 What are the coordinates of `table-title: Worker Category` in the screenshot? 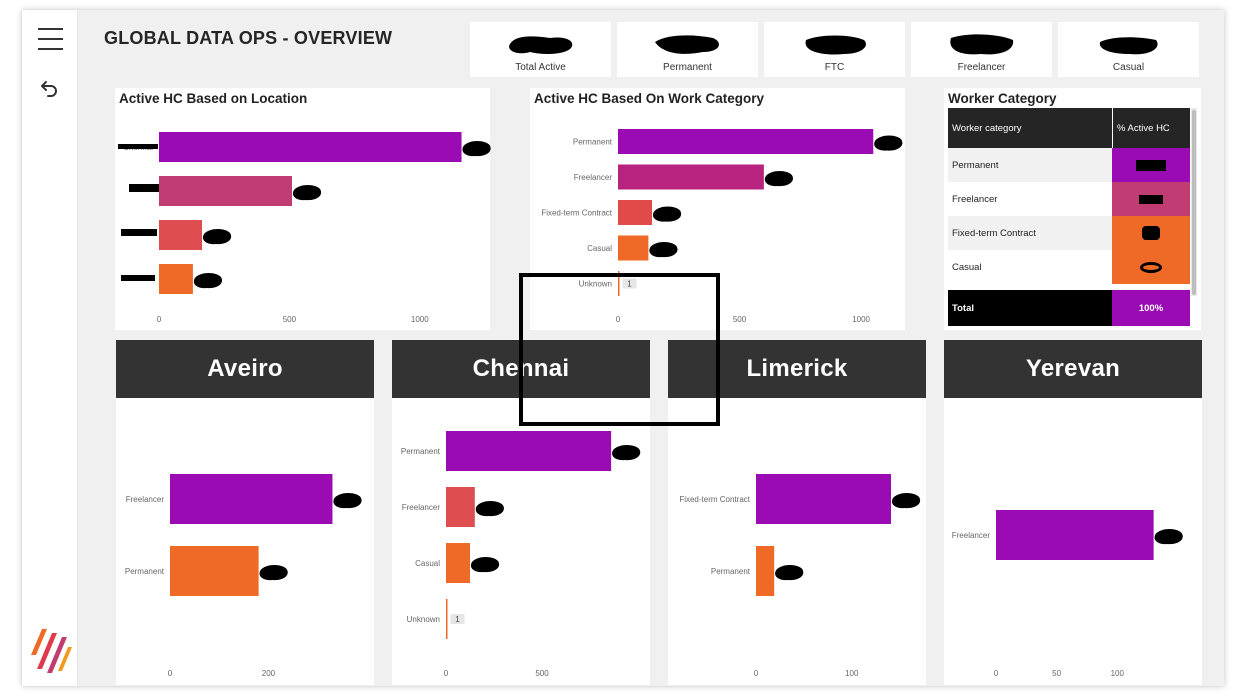 It's located at (1002, 98).